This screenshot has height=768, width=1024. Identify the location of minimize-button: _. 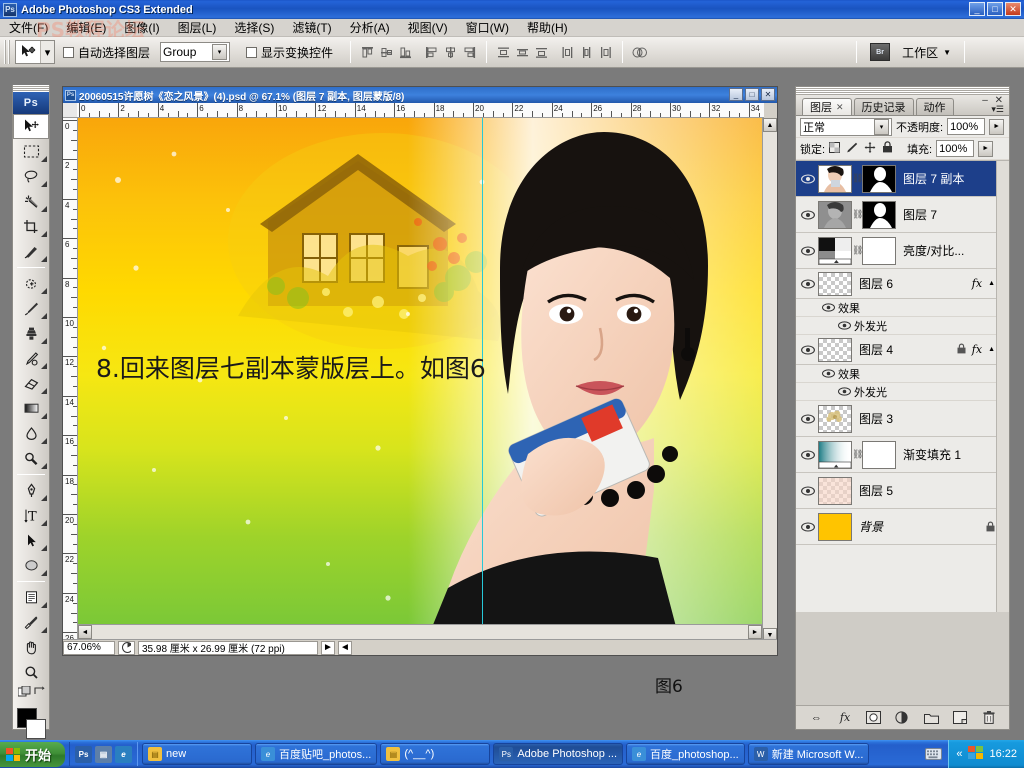
(977, 9).